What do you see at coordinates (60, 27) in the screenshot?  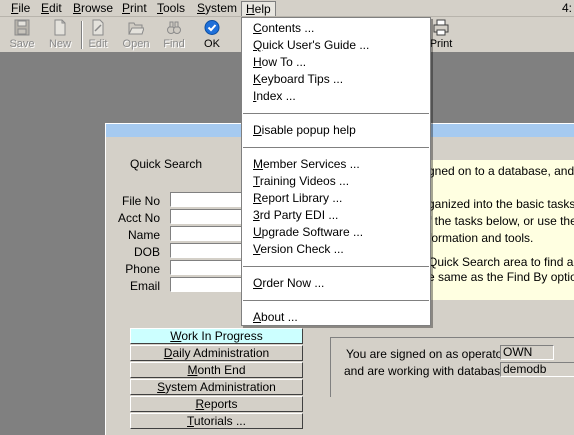 I see `new-document-icon` at bounding box center [60, 27].